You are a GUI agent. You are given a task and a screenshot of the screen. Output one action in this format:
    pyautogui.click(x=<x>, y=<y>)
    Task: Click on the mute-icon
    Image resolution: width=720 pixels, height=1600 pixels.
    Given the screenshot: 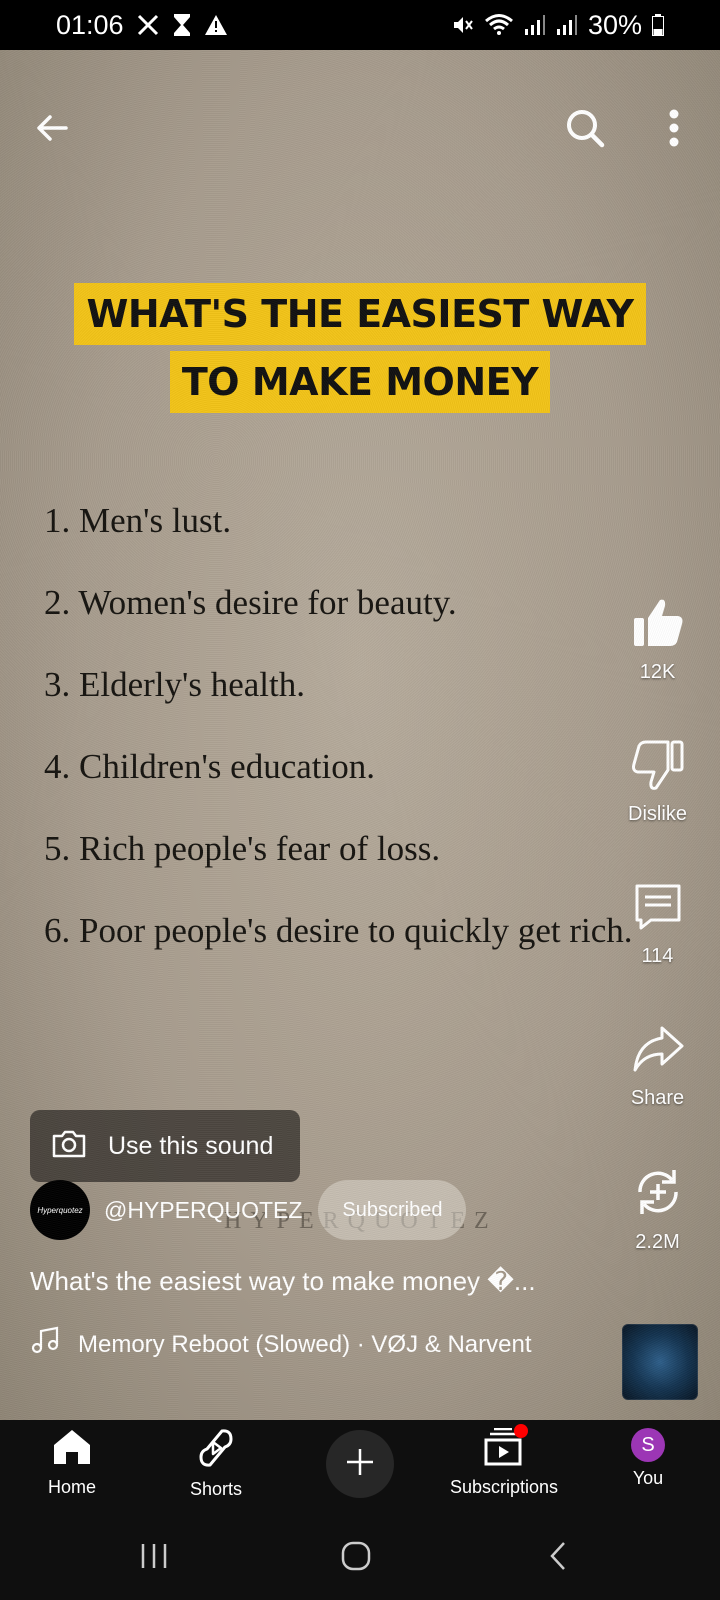 What is the action you would take?
    pyautogui.click(x=463, y=25)
    